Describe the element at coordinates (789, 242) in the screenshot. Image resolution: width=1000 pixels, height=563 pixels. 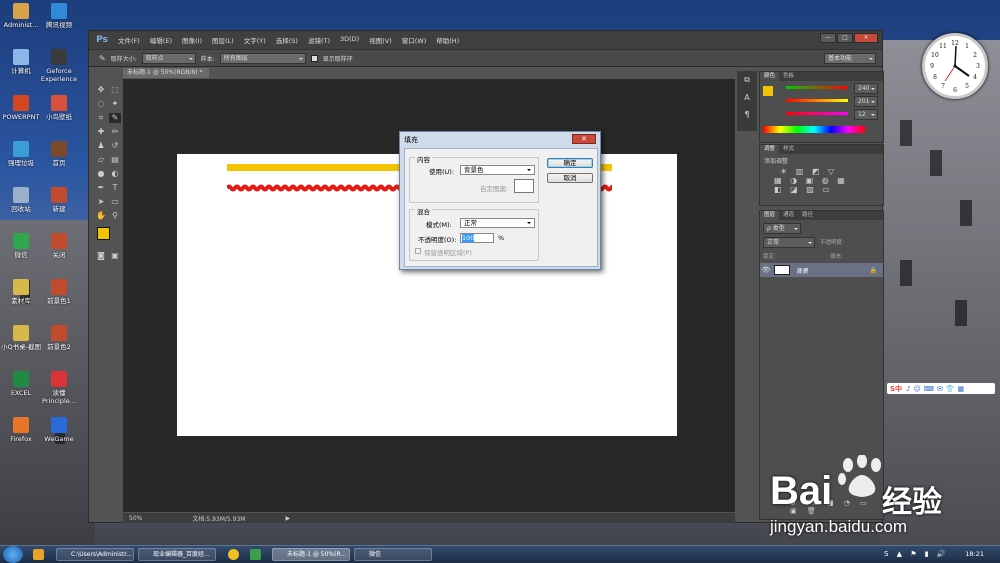
I see `blend-mode-select: 正常` at that location.